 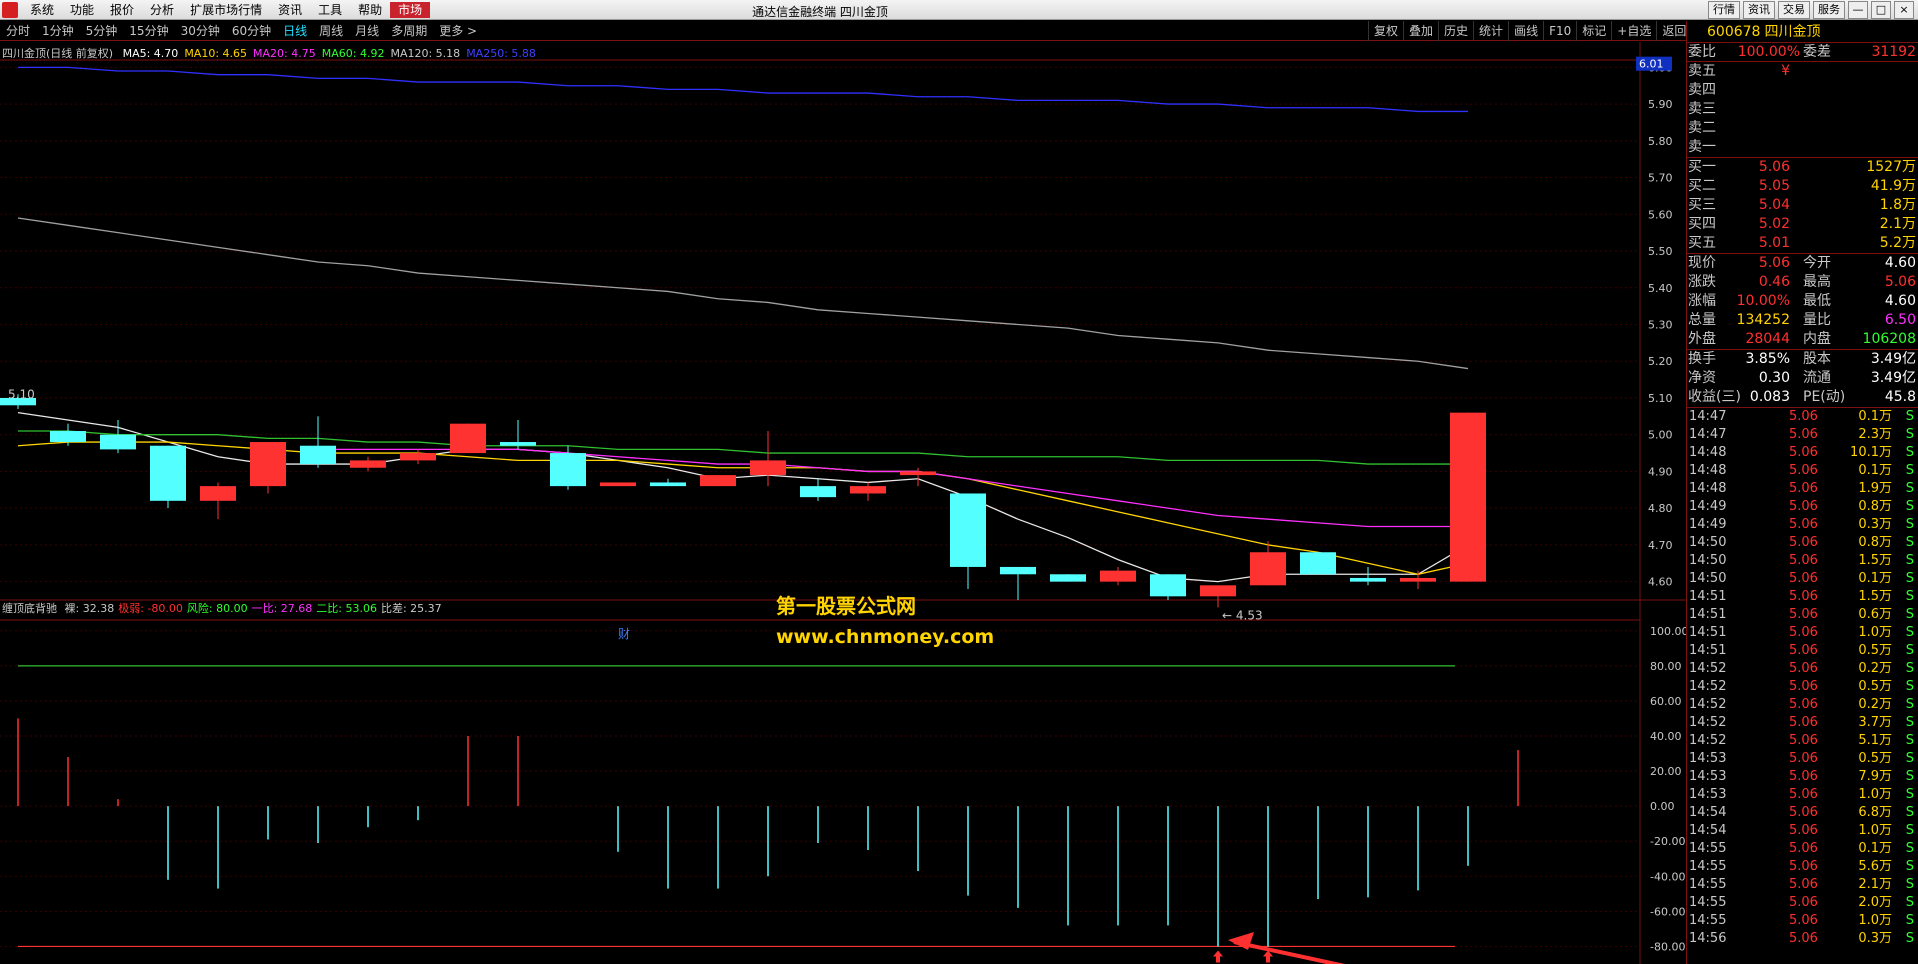 I want to click on stat2-row: 收益(三) 0.083 PE(动) 45.8, so click(x=1802, y=397).